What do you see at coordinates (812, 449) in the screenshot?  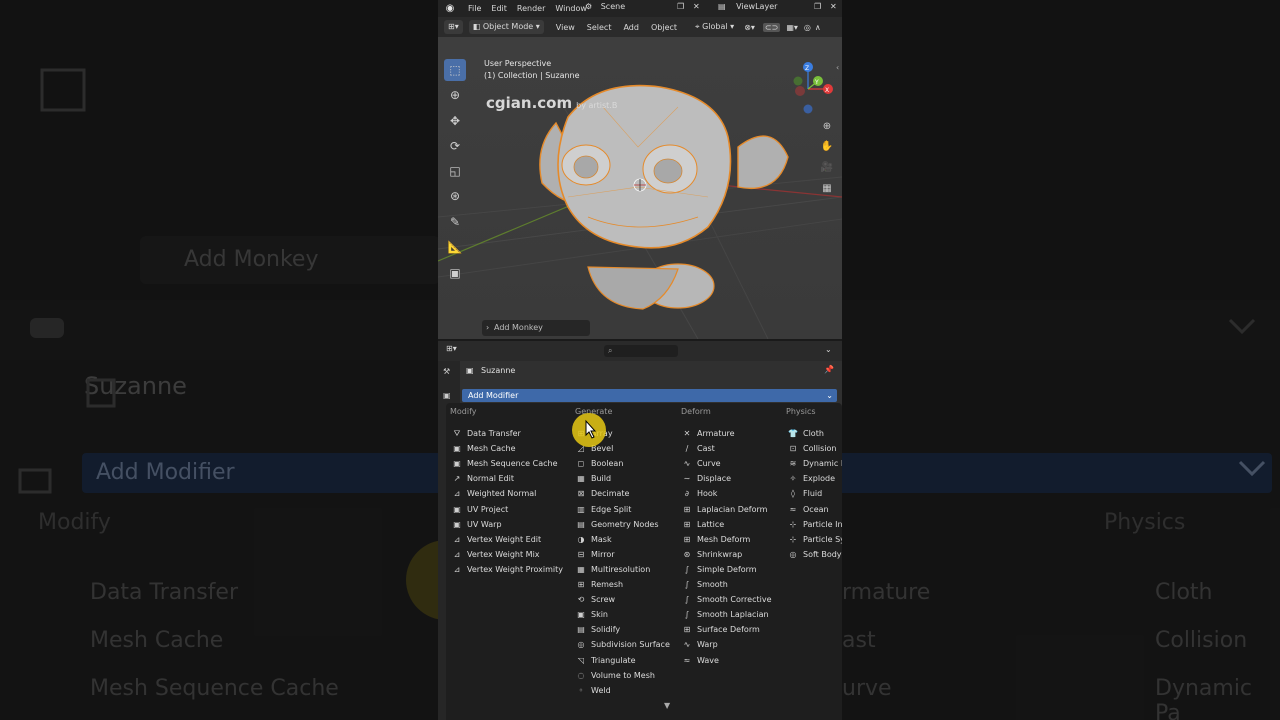 I see `modifier-item-collision: ⊡ Collision` at bounding box center [812, 449].